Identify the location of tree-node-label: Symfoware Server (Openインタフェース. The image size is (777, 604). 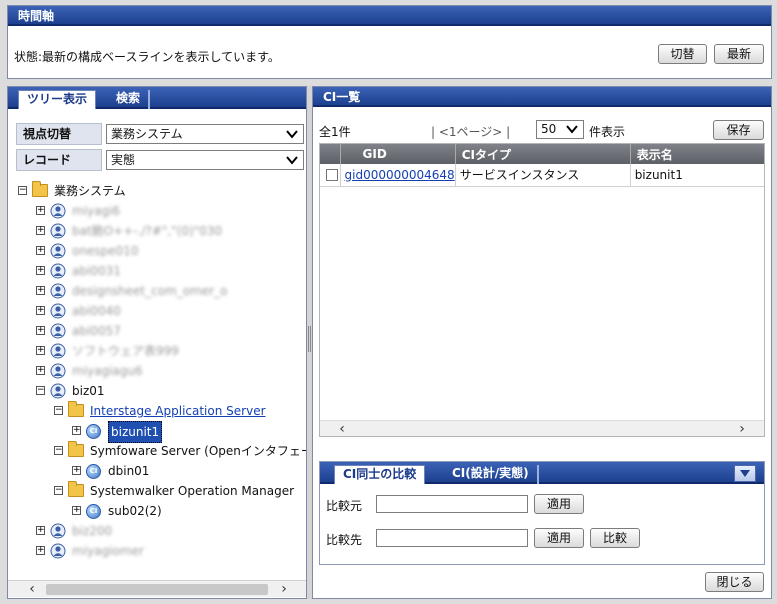
(198, 451).